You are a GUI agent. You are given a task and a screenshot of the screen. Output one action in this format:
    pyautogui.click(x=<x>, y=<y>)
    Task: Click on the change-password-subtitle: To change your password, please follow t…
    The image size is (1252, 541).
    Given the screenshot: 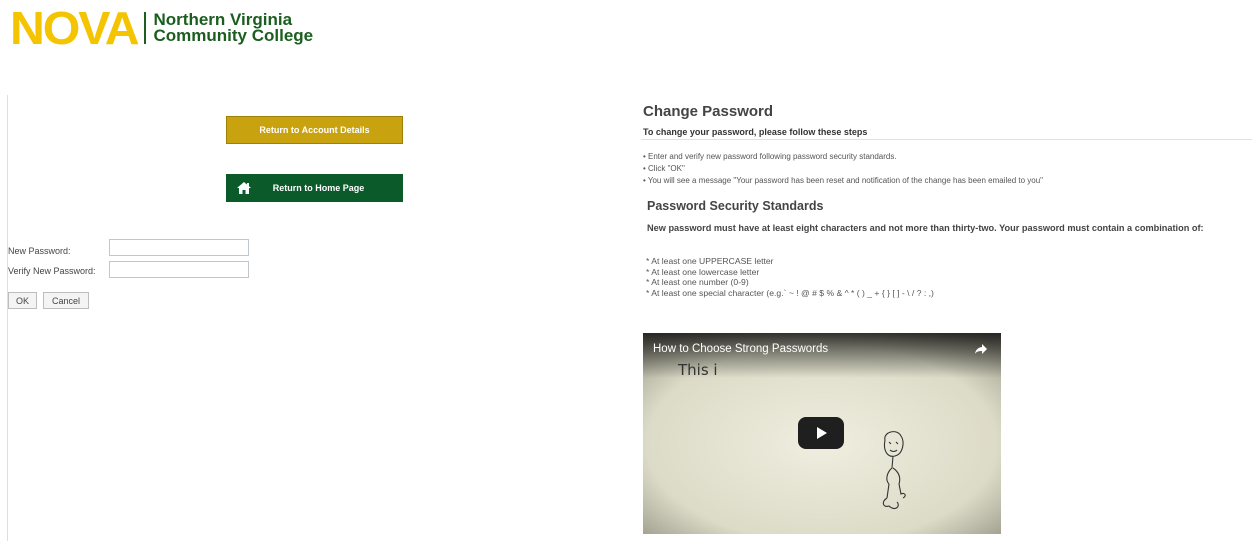 What is the action you would take?
    pyautogui.click(x=755, y=132)
    